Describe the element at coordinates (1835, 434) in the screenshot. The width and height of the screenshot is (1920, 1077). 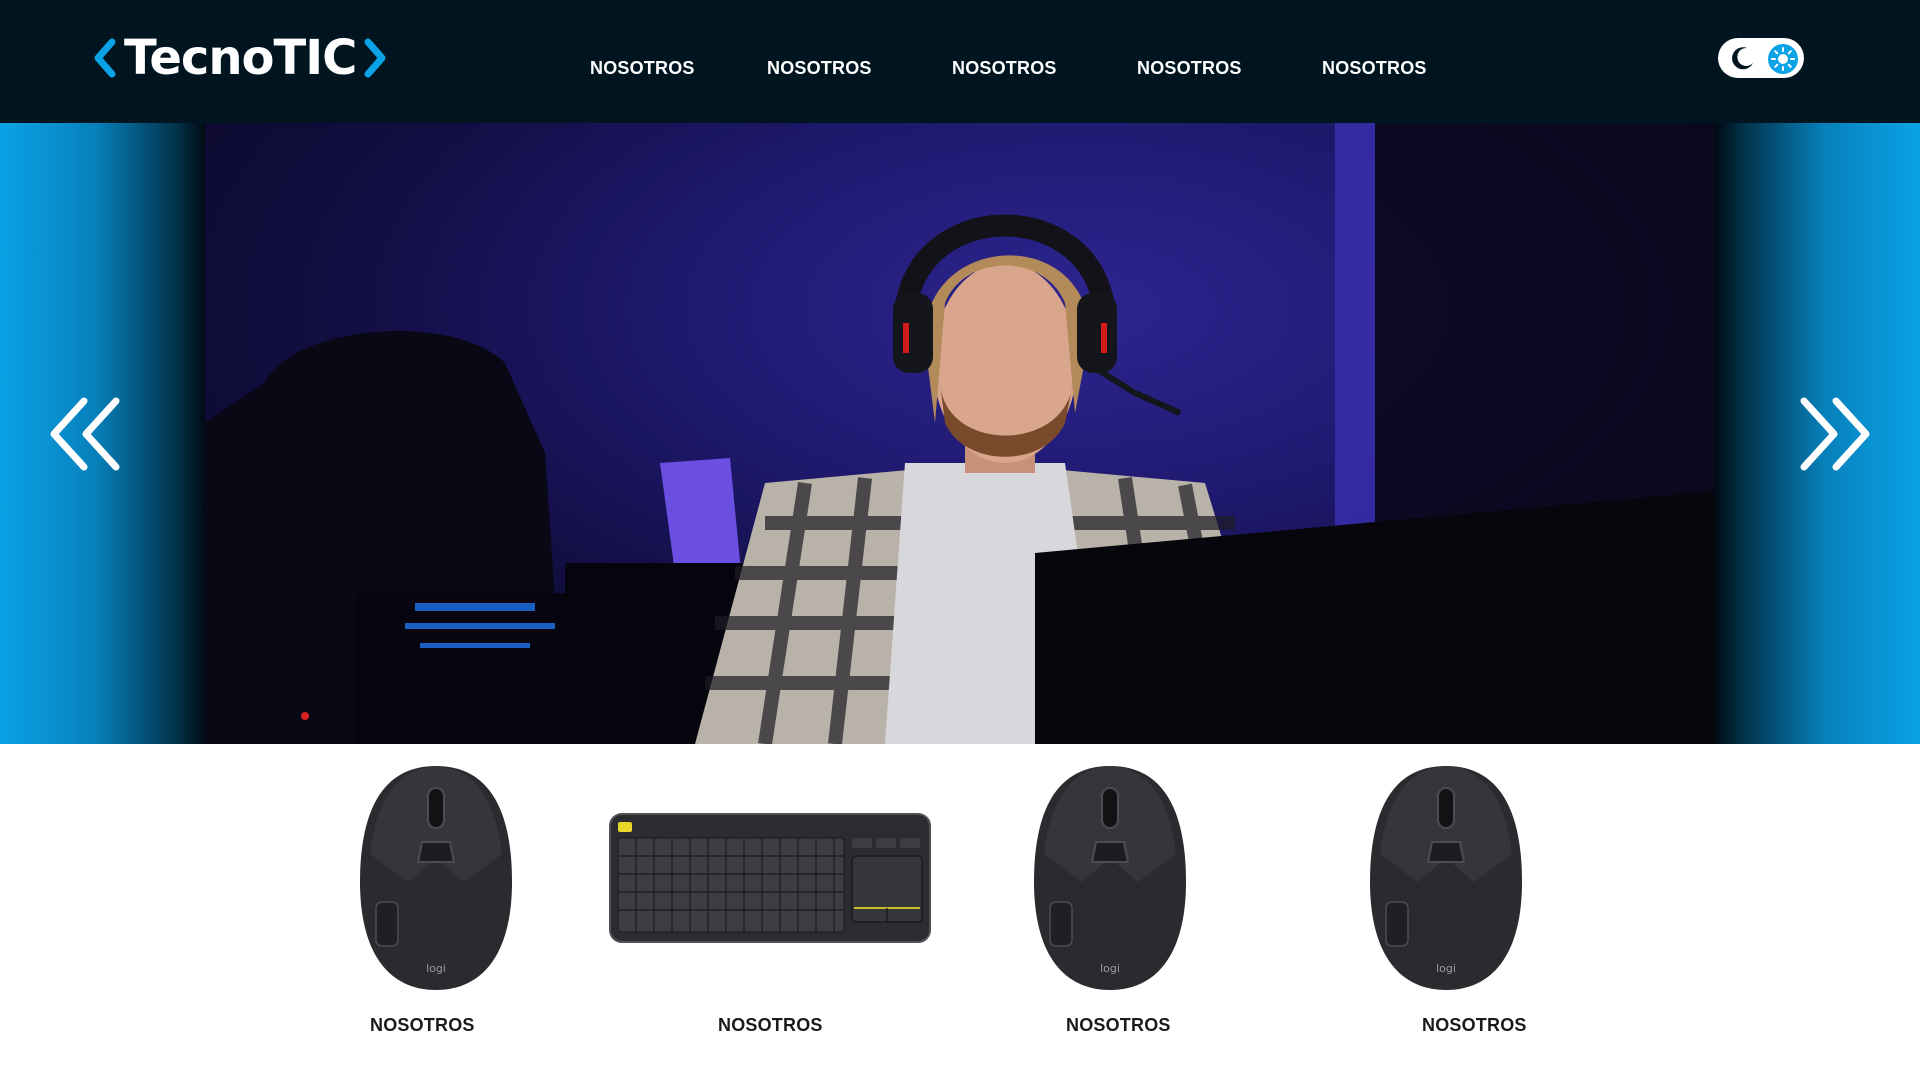
I see `double-chevron-right-icon` at that location.